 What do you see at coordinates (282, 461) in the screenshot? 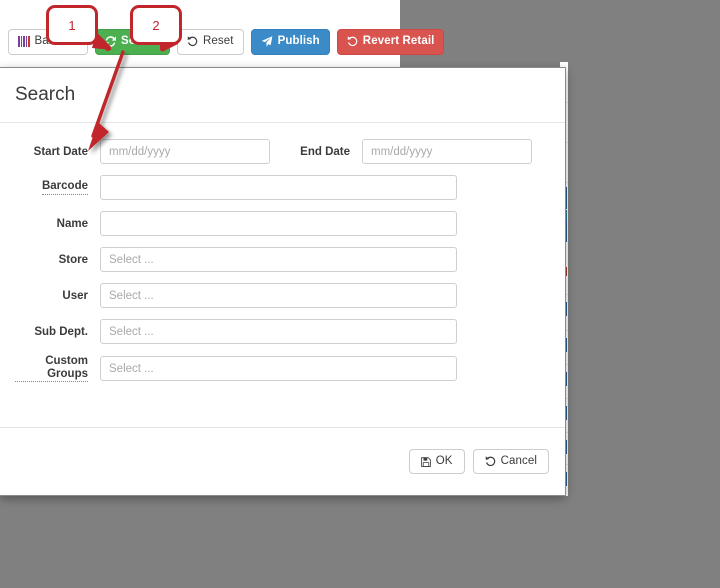
I see `dialog-footer: OK Cancel` at bounding box center [282, 461].